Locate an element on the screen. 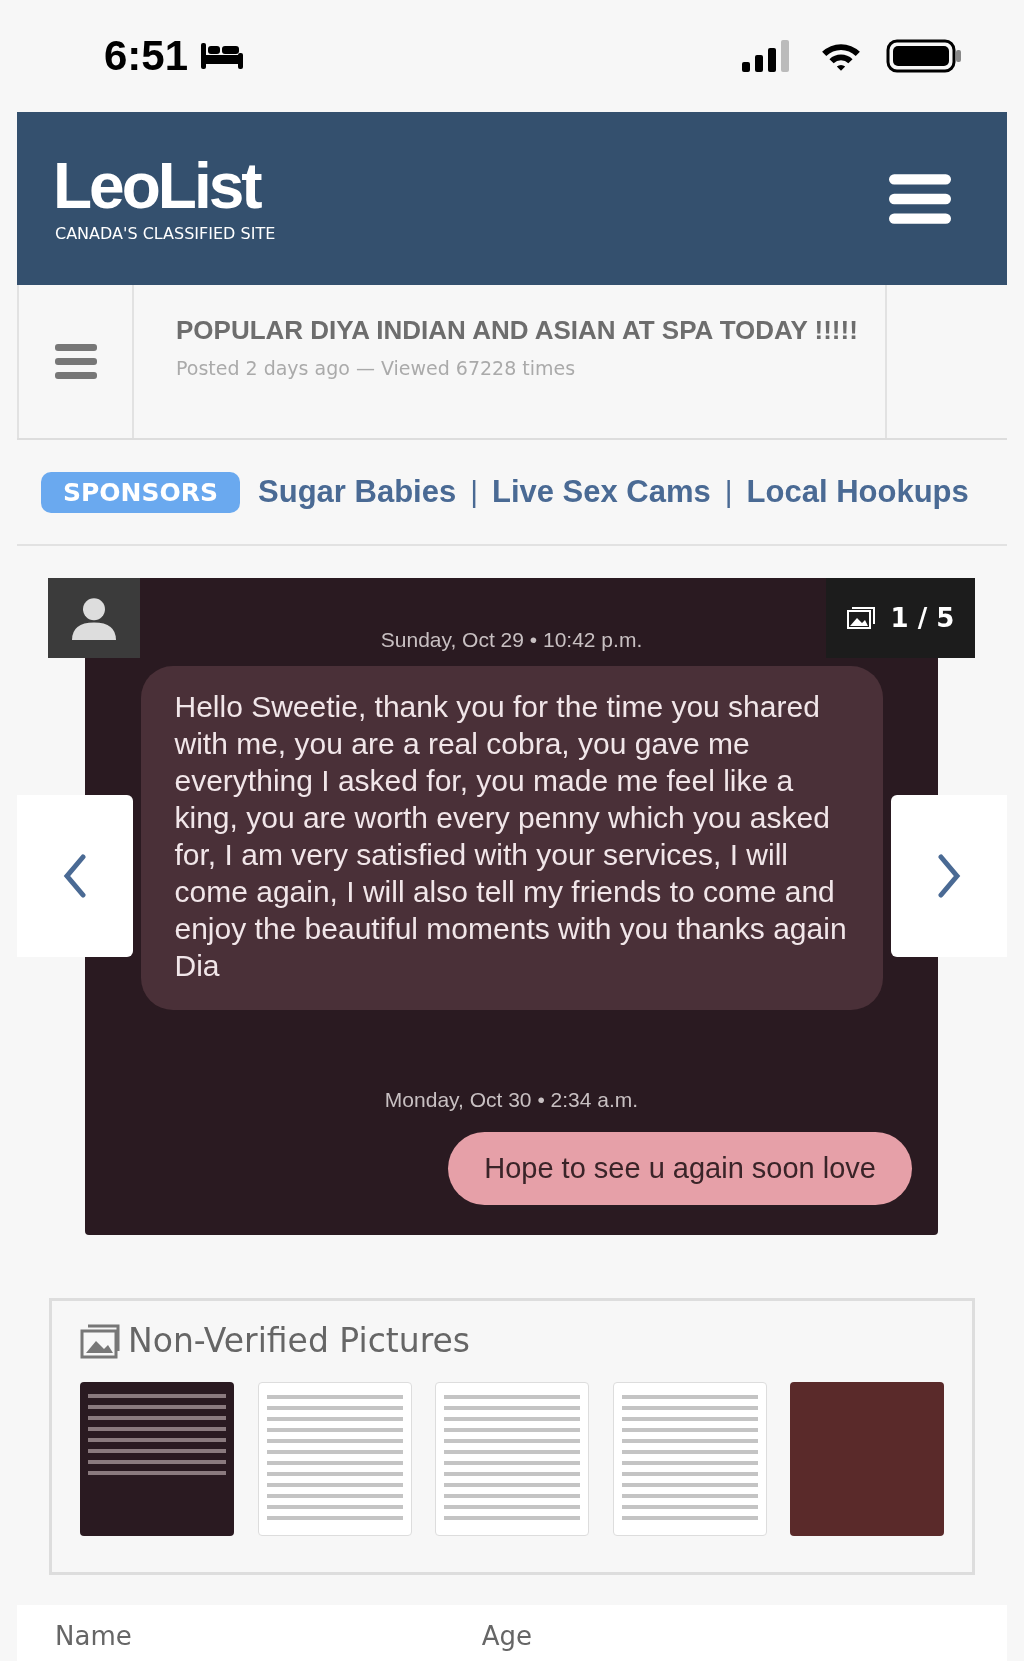 The image size is (1024, 1661). counter-text: 1 / 5 is located at coordinates (922, 618).